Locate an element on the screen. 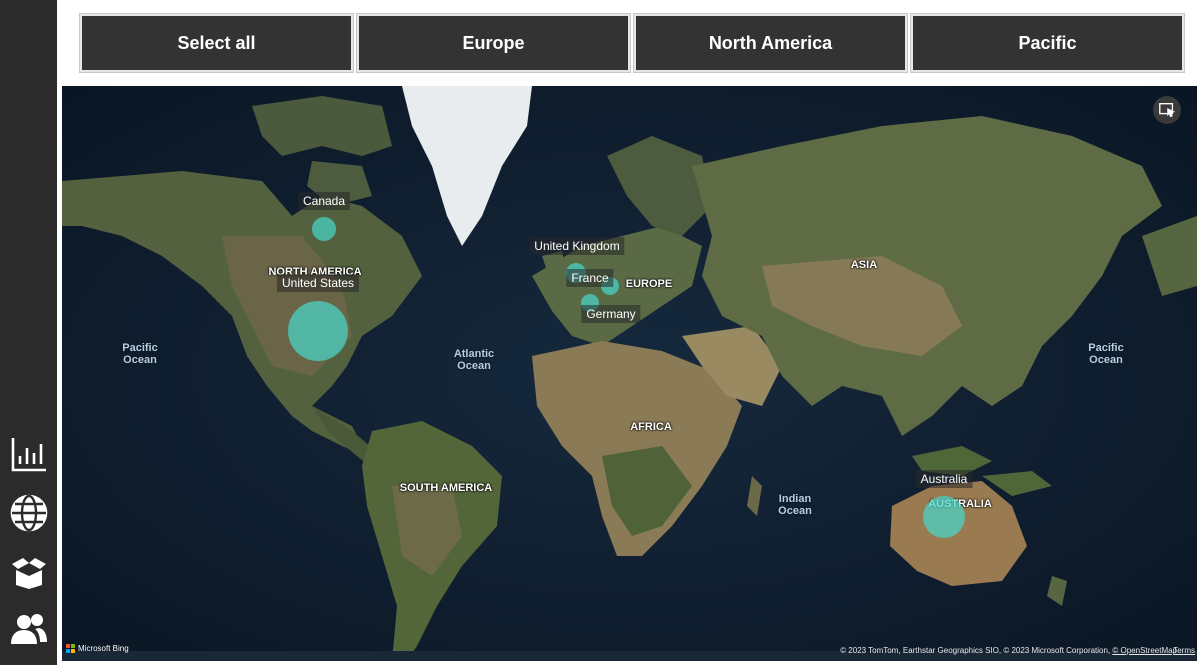 The image size is (1197, 665). bar-chart-icon is located at coordinates (29, 454).